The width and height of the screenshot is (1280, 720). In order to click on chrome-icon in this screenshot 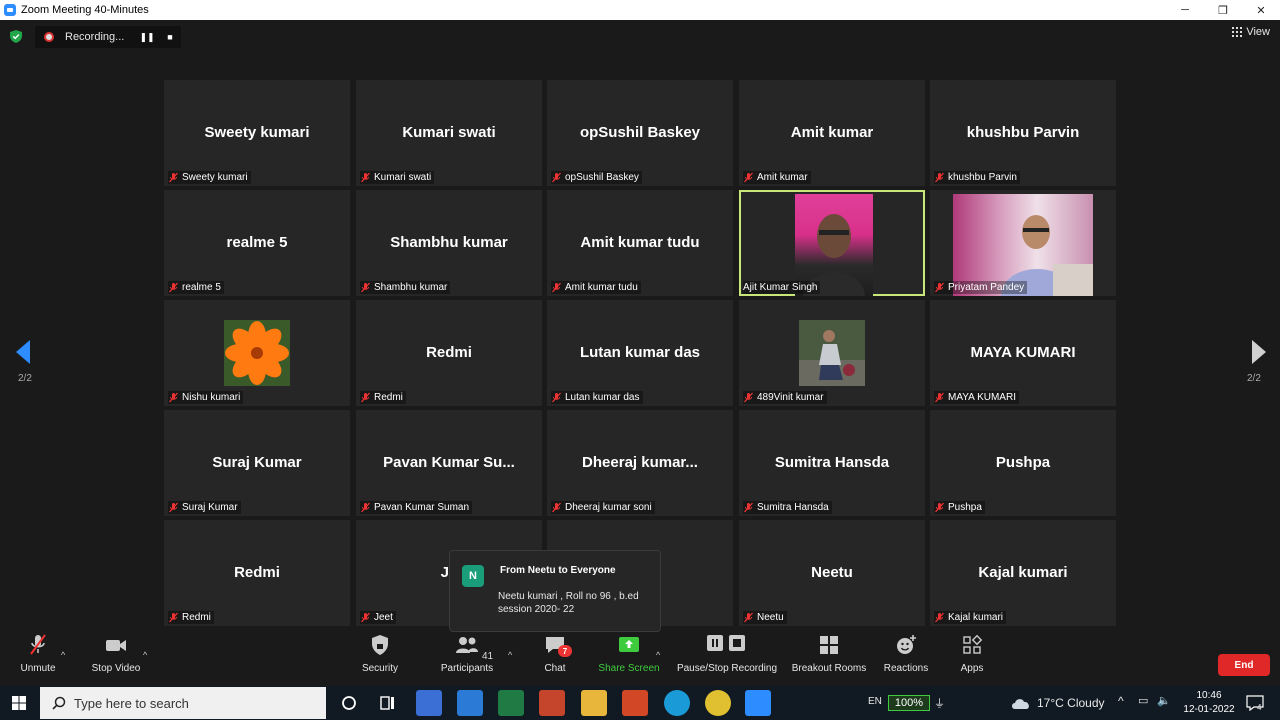, I will do `click(718, 703)`.